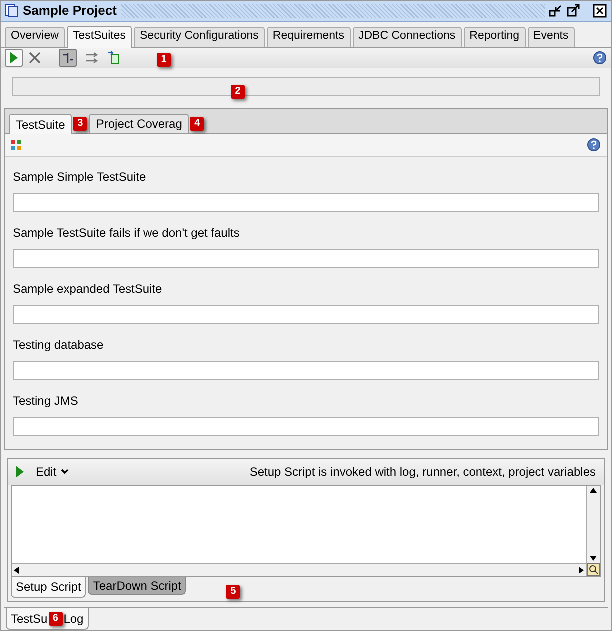  What do you see at coordinates (593, 490) in the screenshot?
I see `up-arrow-icon` at bounding box center [593, 490].